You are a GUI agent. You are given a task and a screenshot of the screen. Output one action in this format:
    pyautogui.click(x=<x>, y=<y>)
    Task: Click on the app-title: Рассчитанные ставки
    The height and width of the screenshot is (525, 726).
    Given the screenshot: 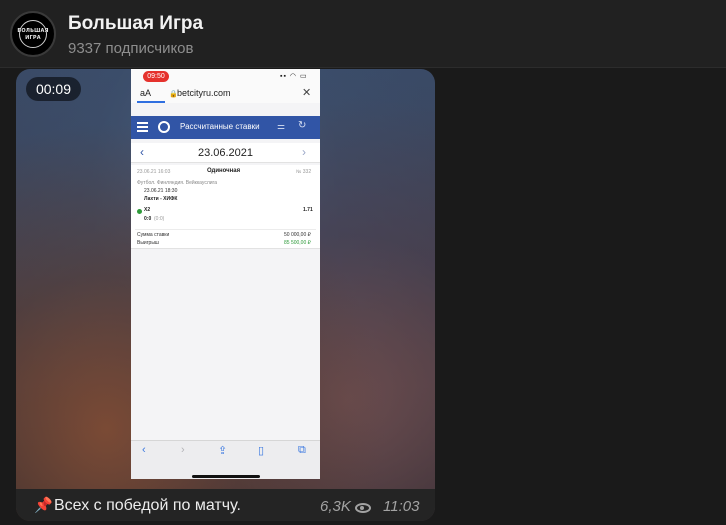 What is the action you would take?
    pyautogui.click(x=220, y=126)
    